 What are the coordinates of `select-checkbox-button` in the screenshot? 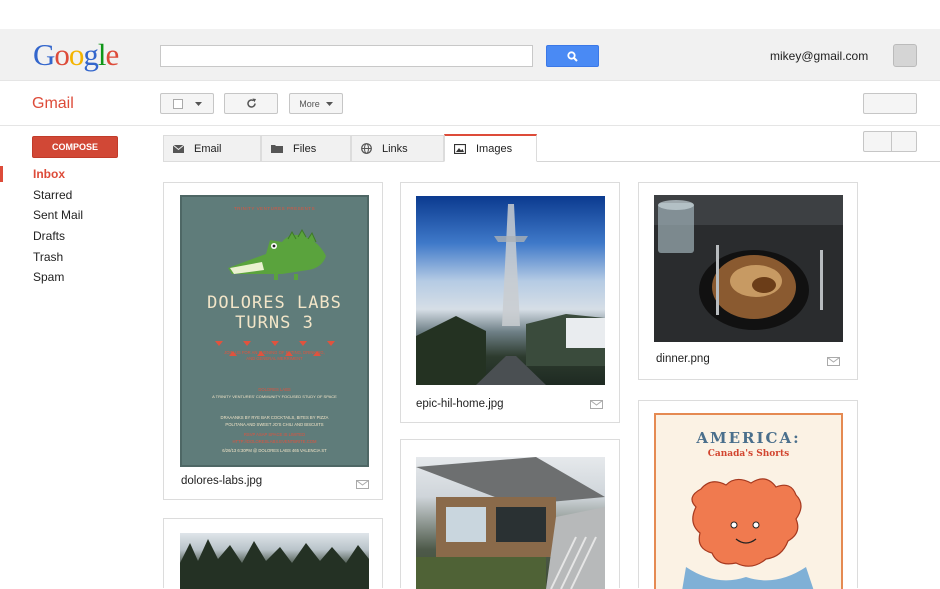 It's located at (187, 103).